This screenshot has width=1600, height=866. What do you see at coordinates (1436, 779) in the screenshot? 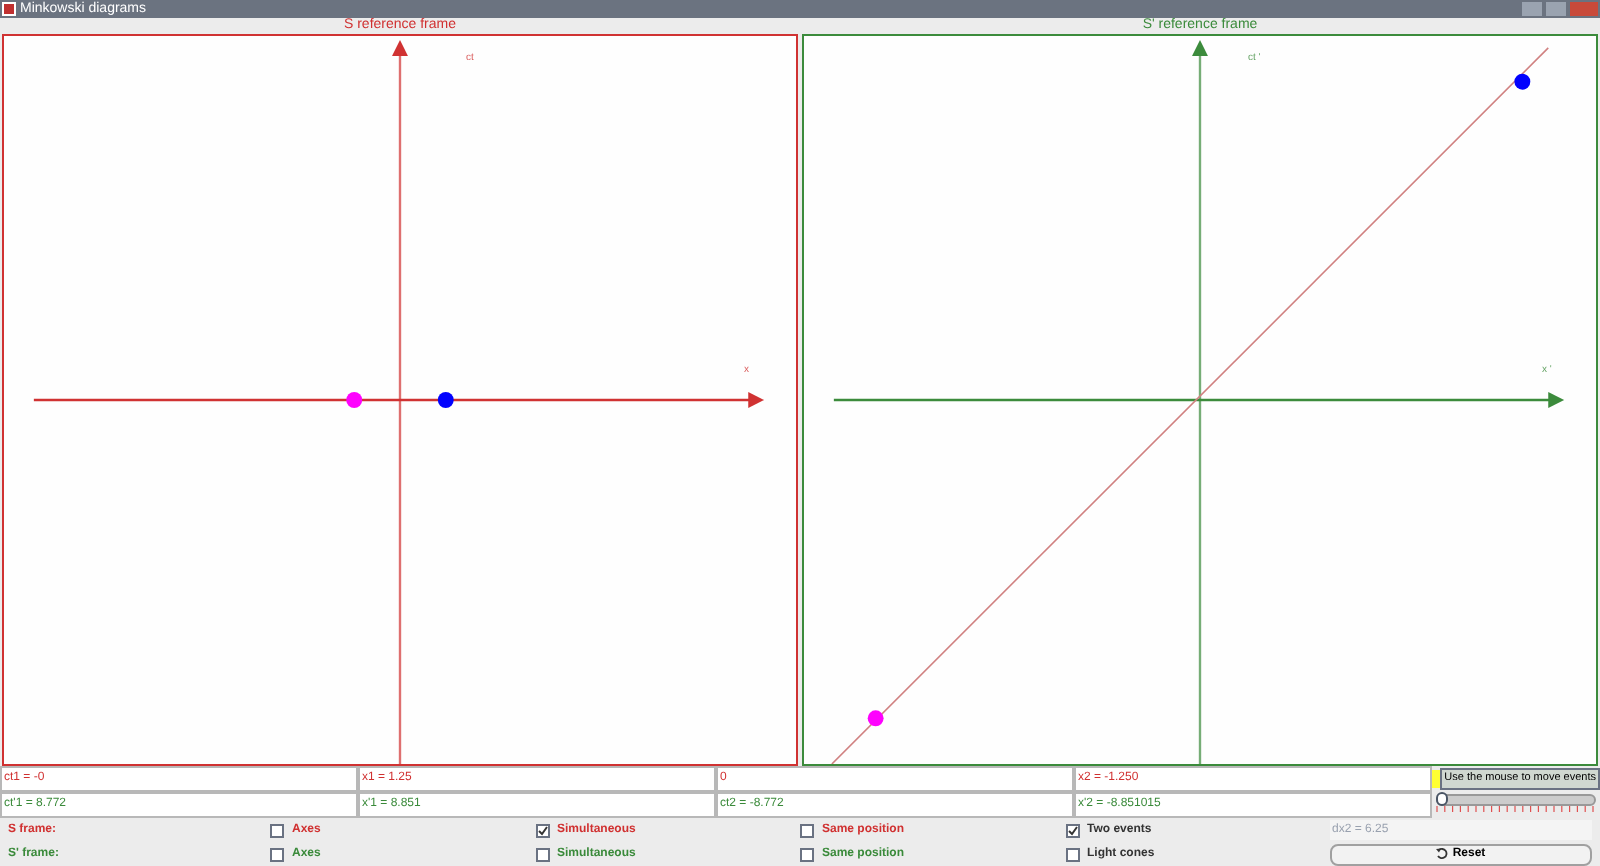
I see `hint-icon` at bounding box center [1436, 779].